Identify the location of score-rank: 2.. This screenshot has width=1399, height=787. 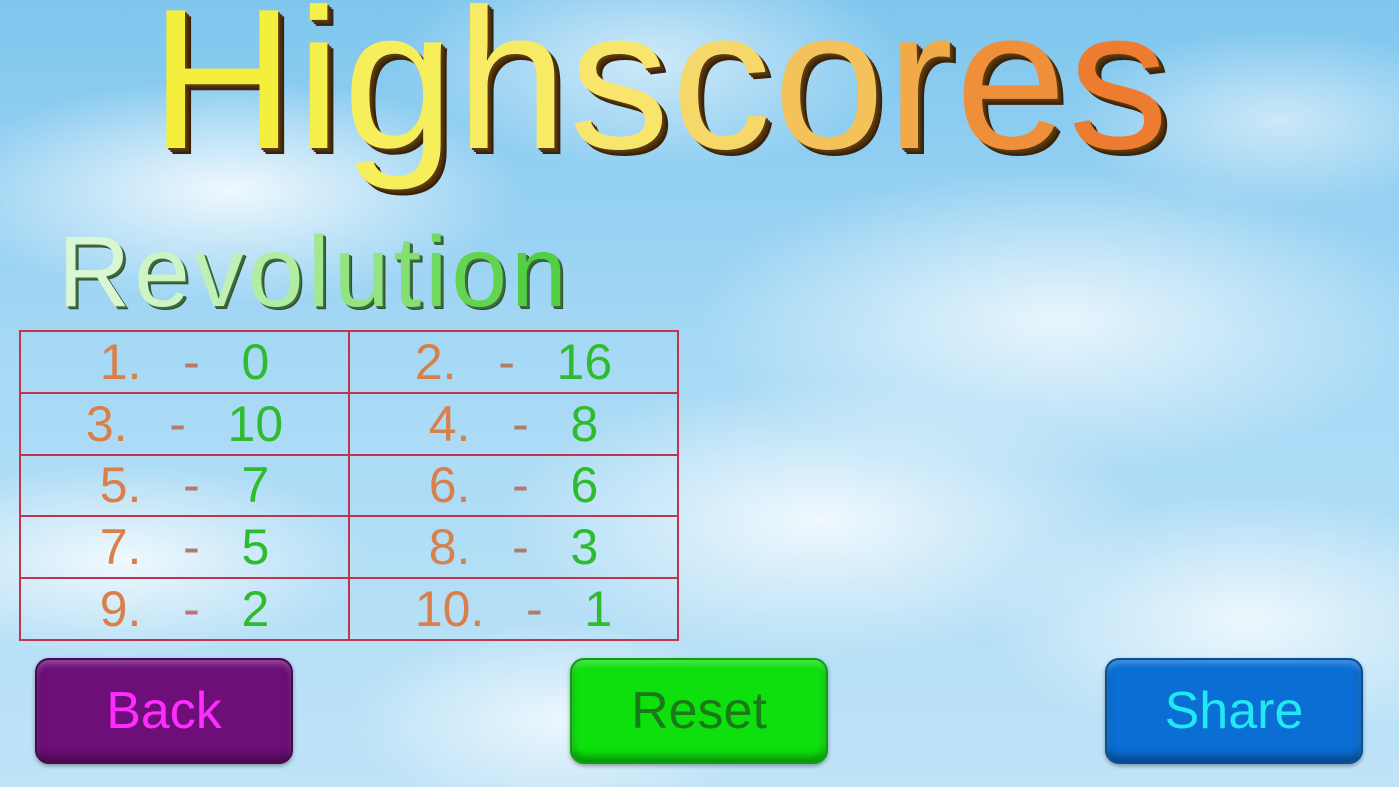
(435, 361).